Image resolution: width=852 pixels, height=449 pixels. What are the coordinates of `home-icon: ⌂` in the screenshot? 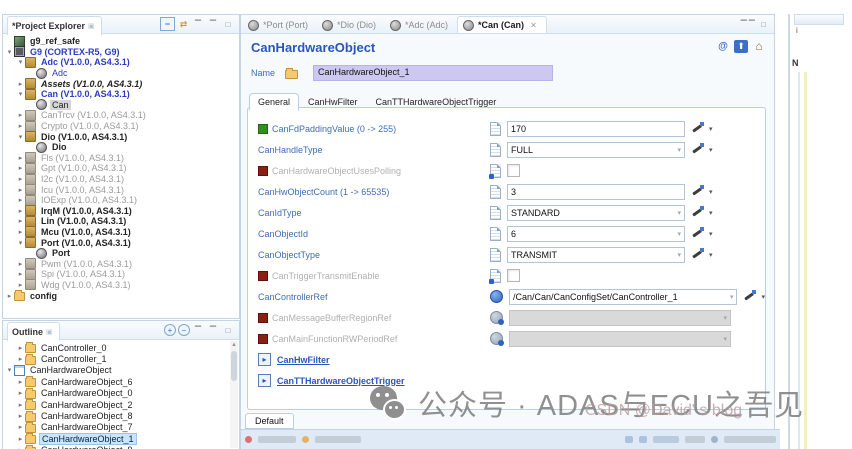 It's located at (759, 46).